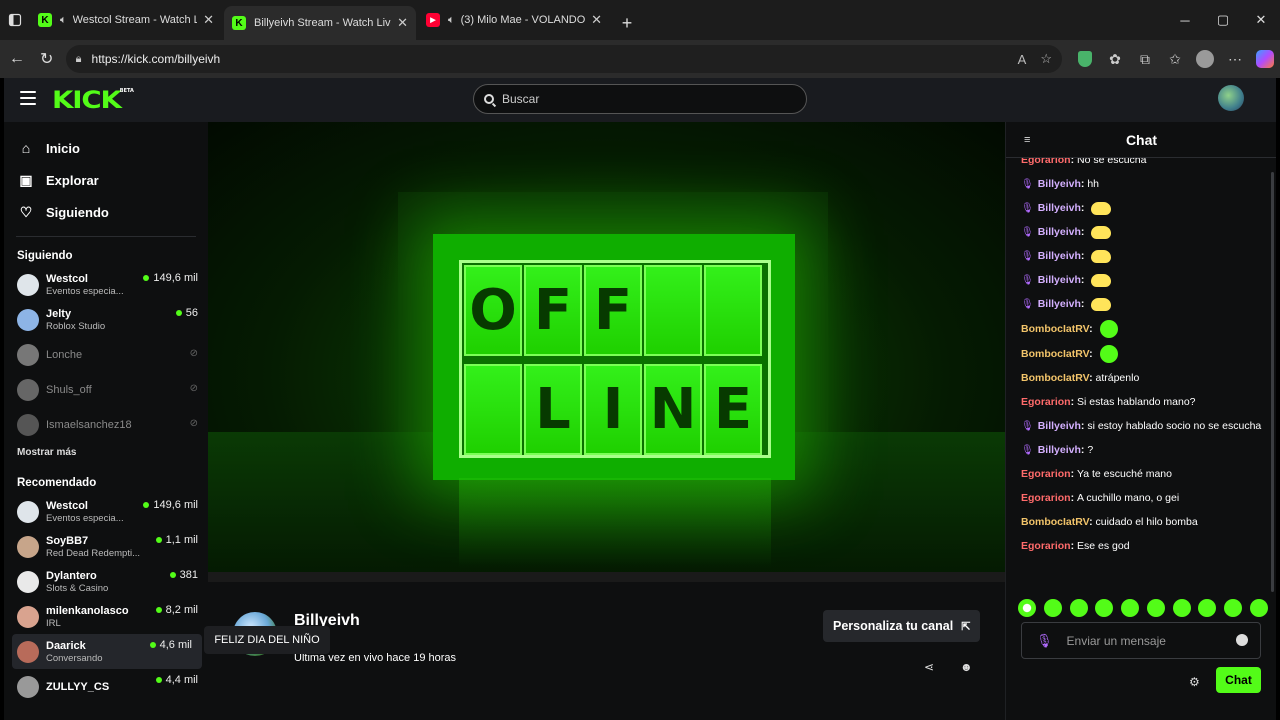 The height and width of the screenshot is (720, 1280). I want to click on read-aloud-icon: A, so click(1022, 59).